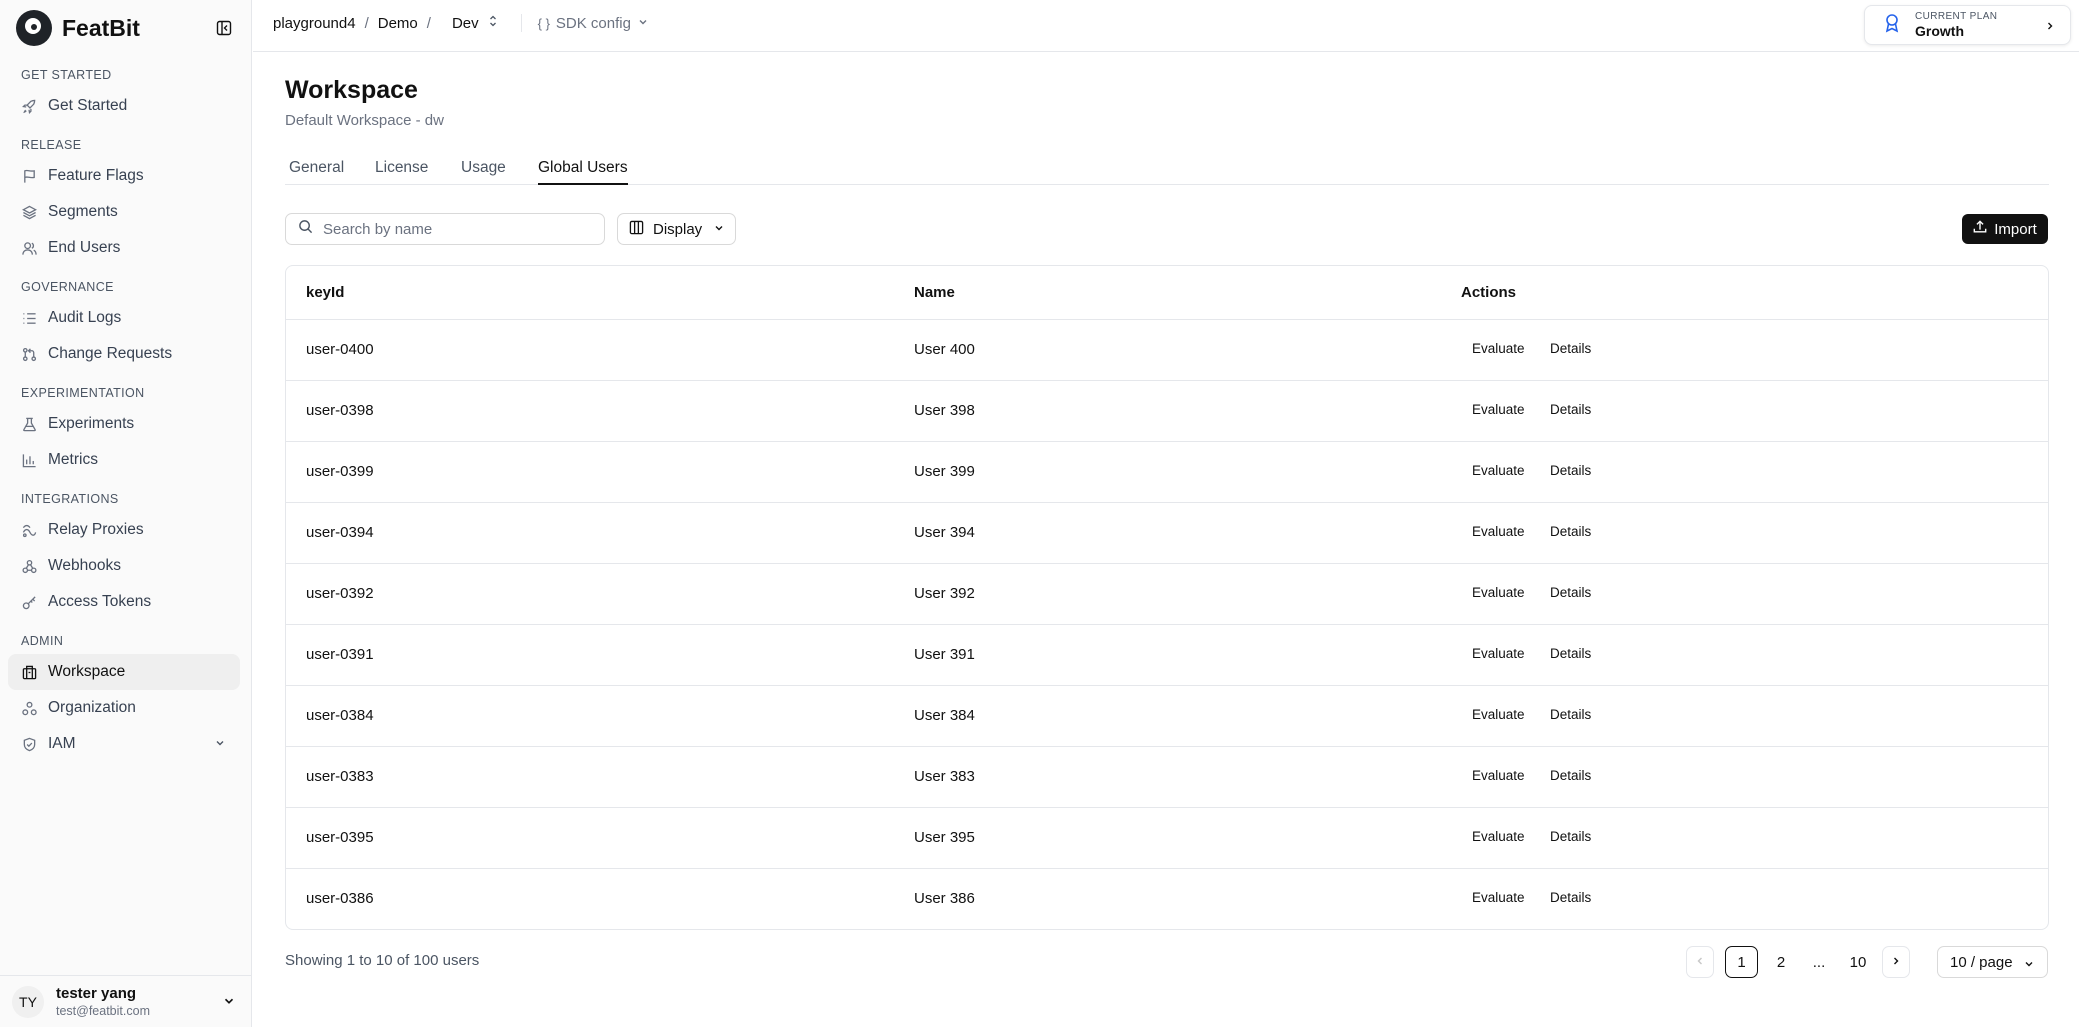  What do you see at coordinates (475, 23) in the screenshot?
I see `environment-selector: Dev` at bounding box center [475, 23].